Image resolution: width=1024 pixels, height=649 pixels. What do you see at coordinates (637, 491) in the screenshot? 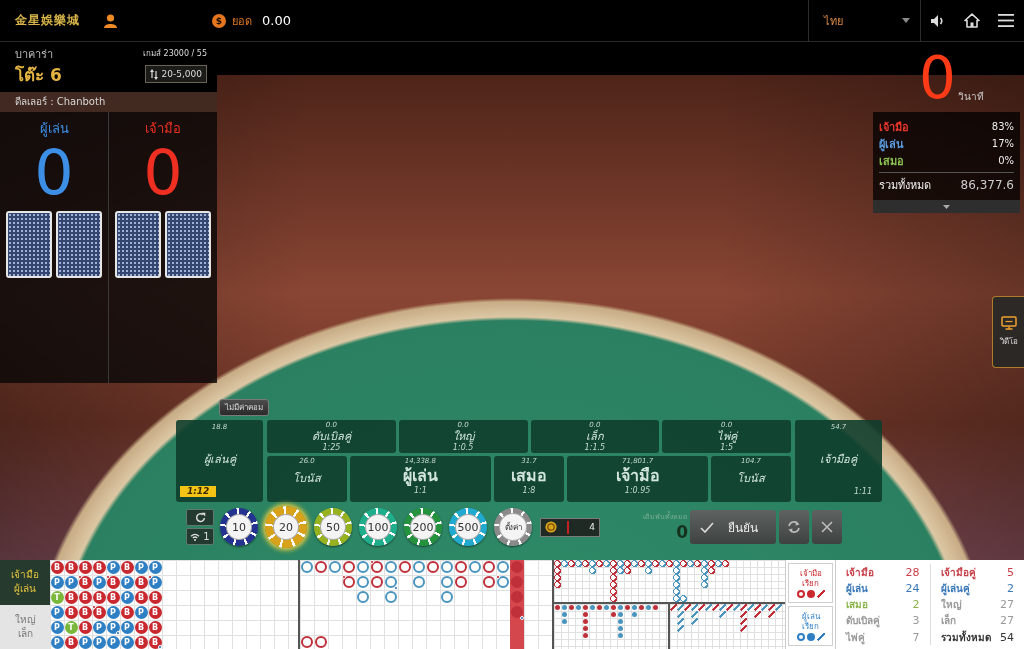
I see `bet-odds: 1:0.95` at bounding box center [637, 491].